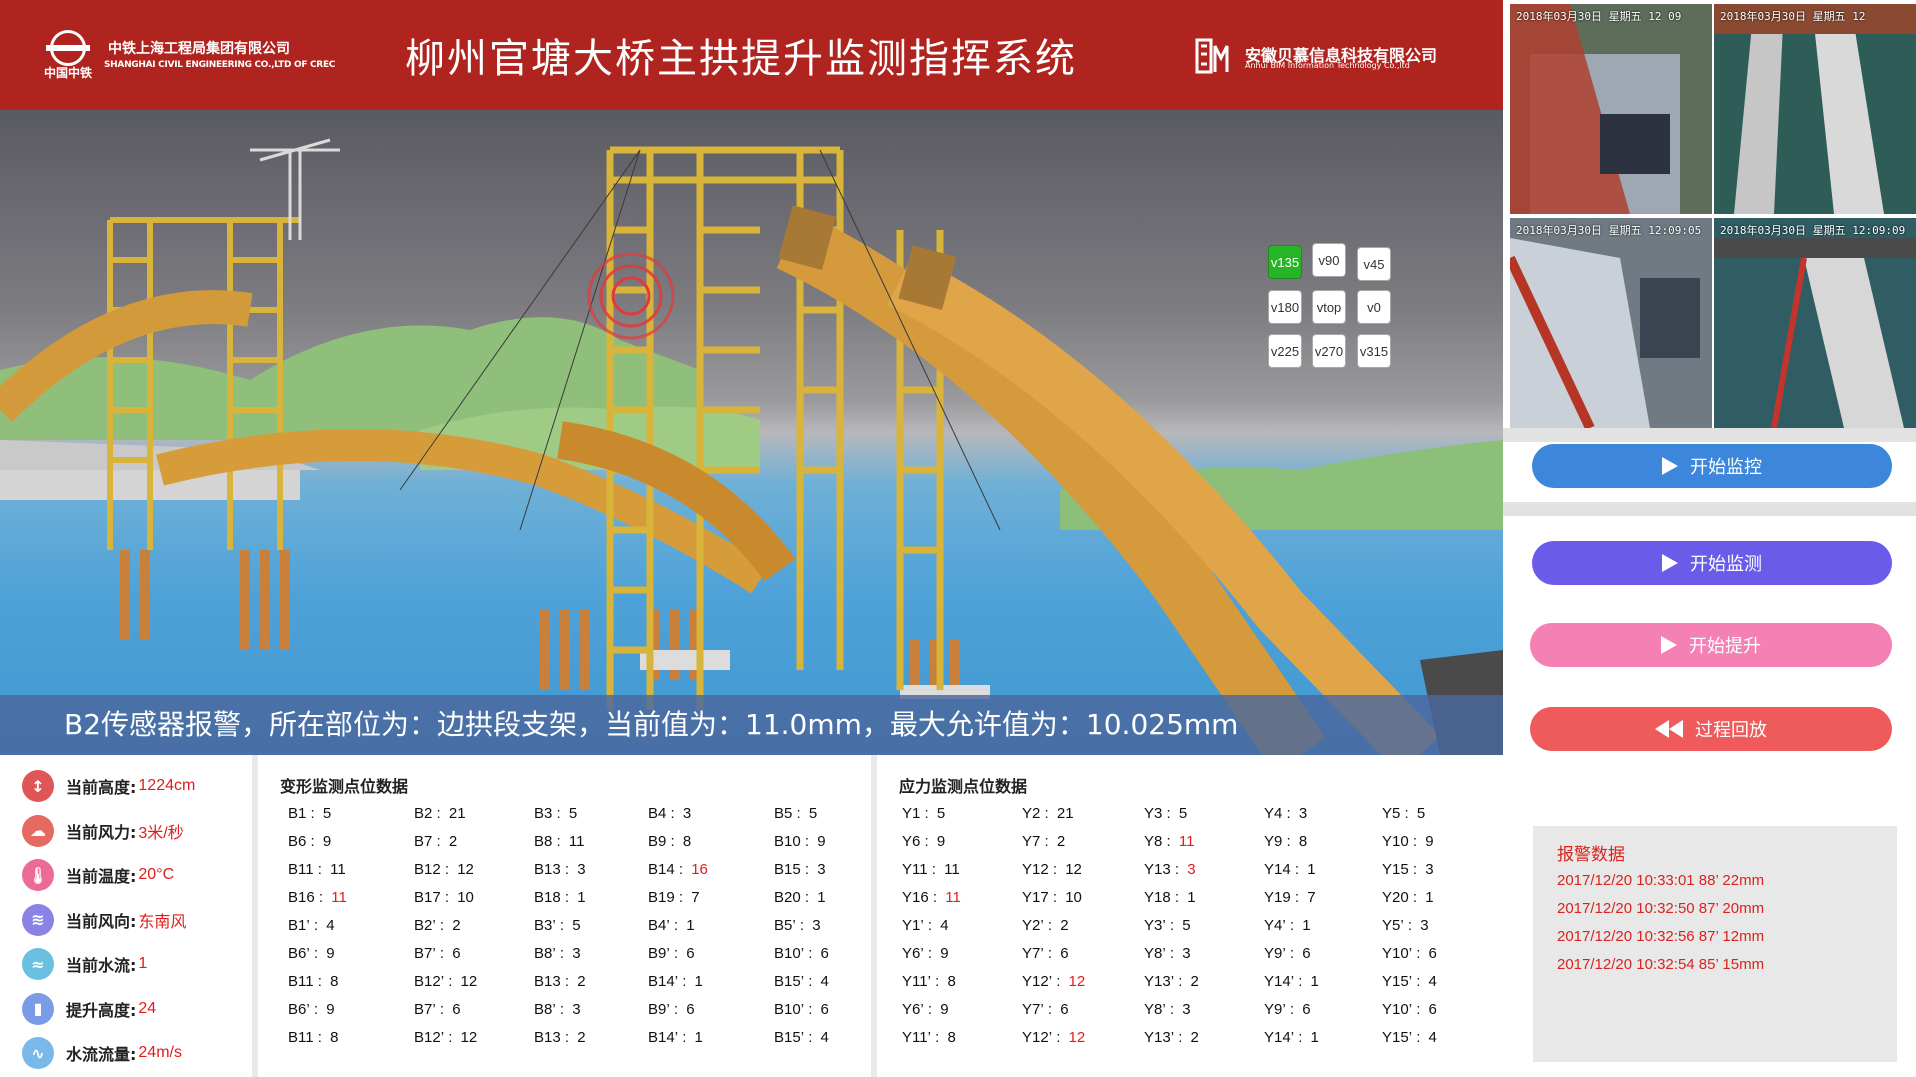 Image resolution: width=1916 pixels, height=1077 pixels. What do you see at coordinates (1709, 509) in the screenshot?
I see `divider` at bounding box center [1709, 509].